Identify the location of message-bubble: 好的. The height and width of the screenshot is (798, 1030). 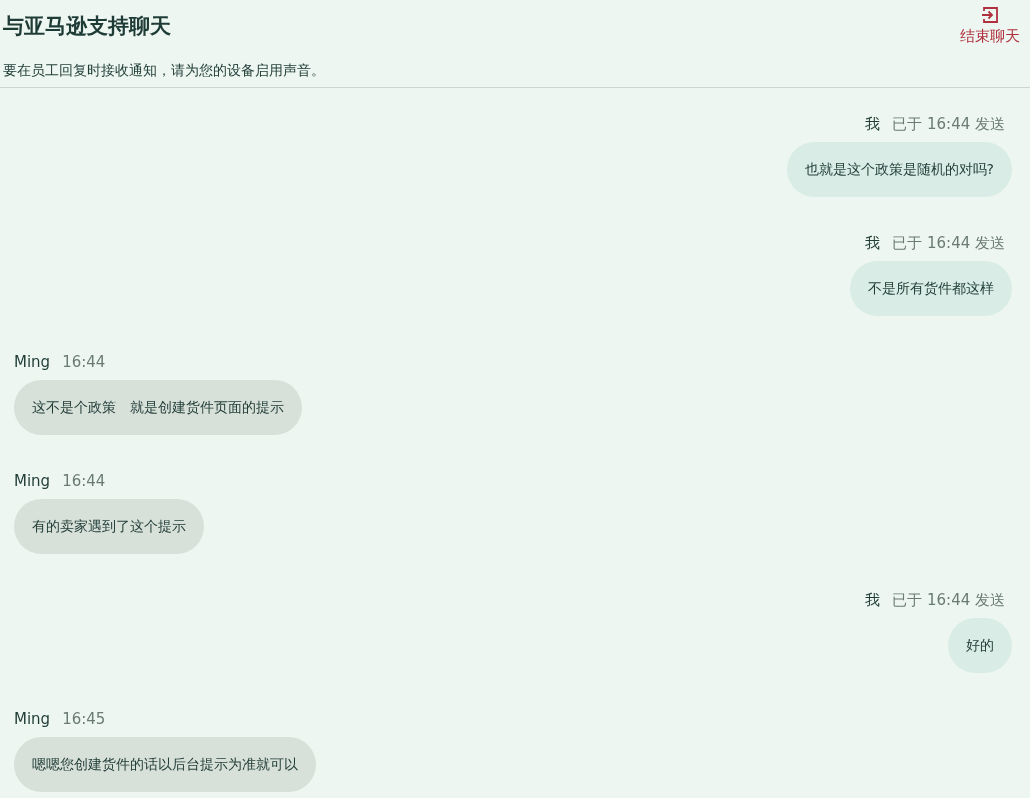
(980, 645).